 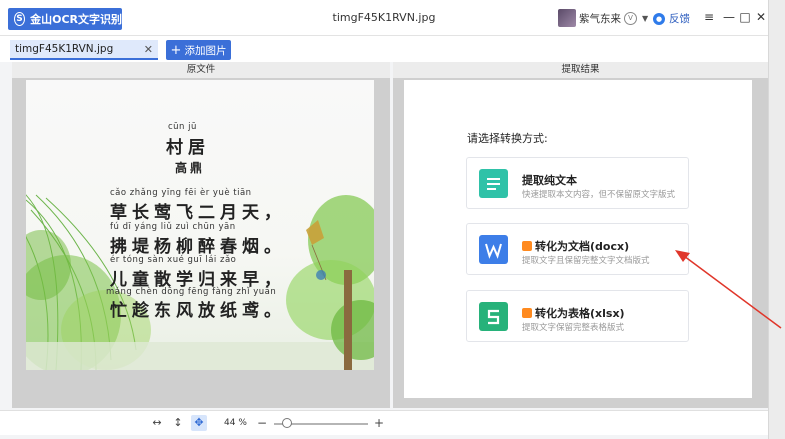 I want to click on add-image-button: + 添加图片, so click(x=198, y=50).